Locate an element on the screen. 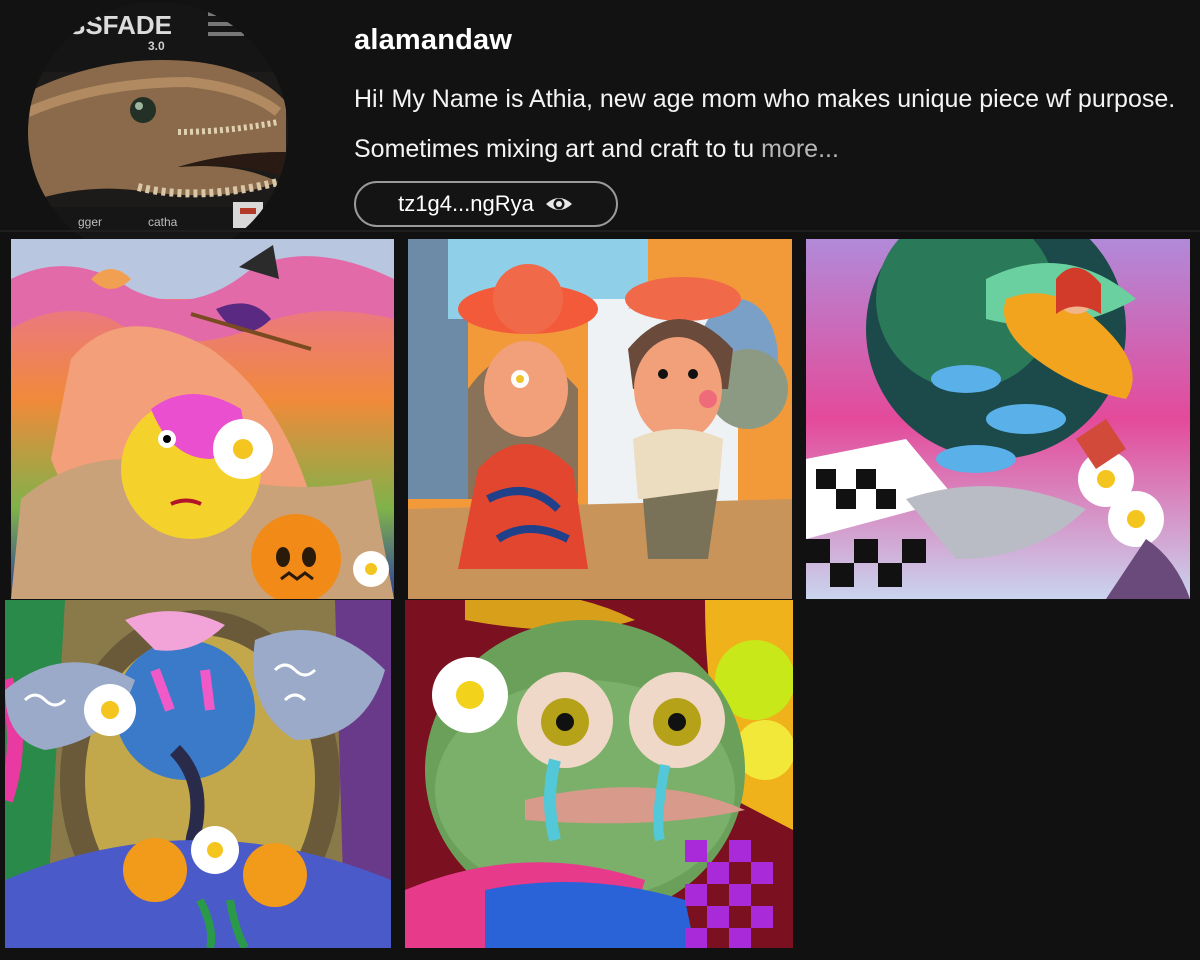 The height and width of the screenshot is (960, 1200). avatar-version-text: 3.0 is located at coordinates (156, 46).